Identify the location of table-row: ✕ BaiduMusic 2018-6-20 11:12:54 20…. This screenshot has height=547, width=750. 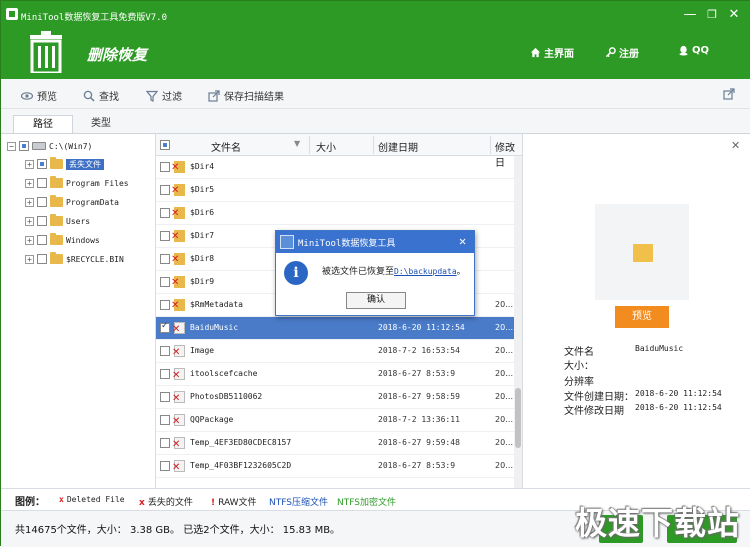
(339, 328).